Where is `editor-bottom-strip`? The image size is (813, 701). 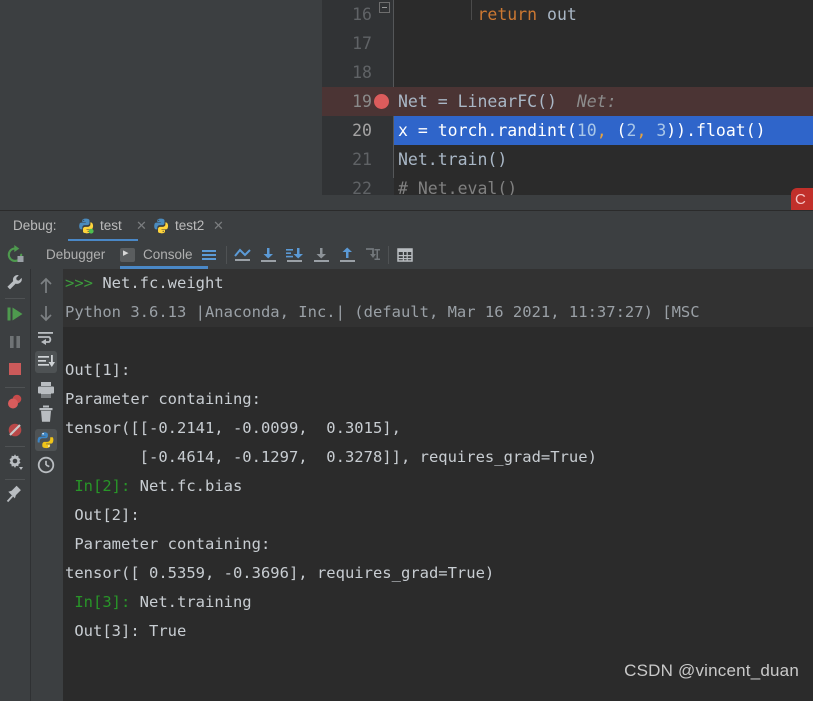
editor-bottom-strip is located at coordinates (567, 202).